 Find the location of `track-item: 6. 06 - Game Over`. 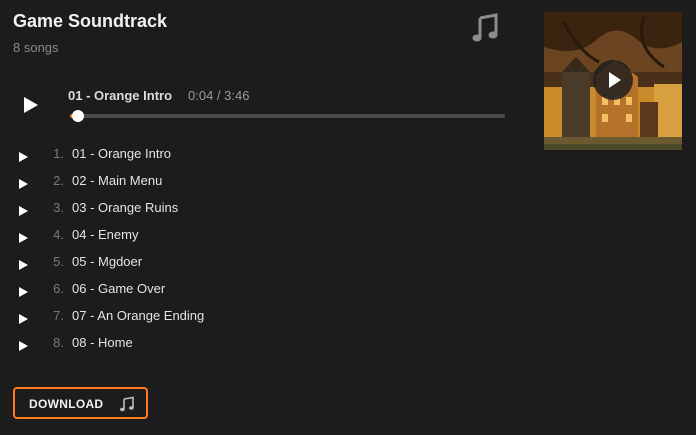

track-item: 6. 06 - Game Over is located at coordinates (260, 289).